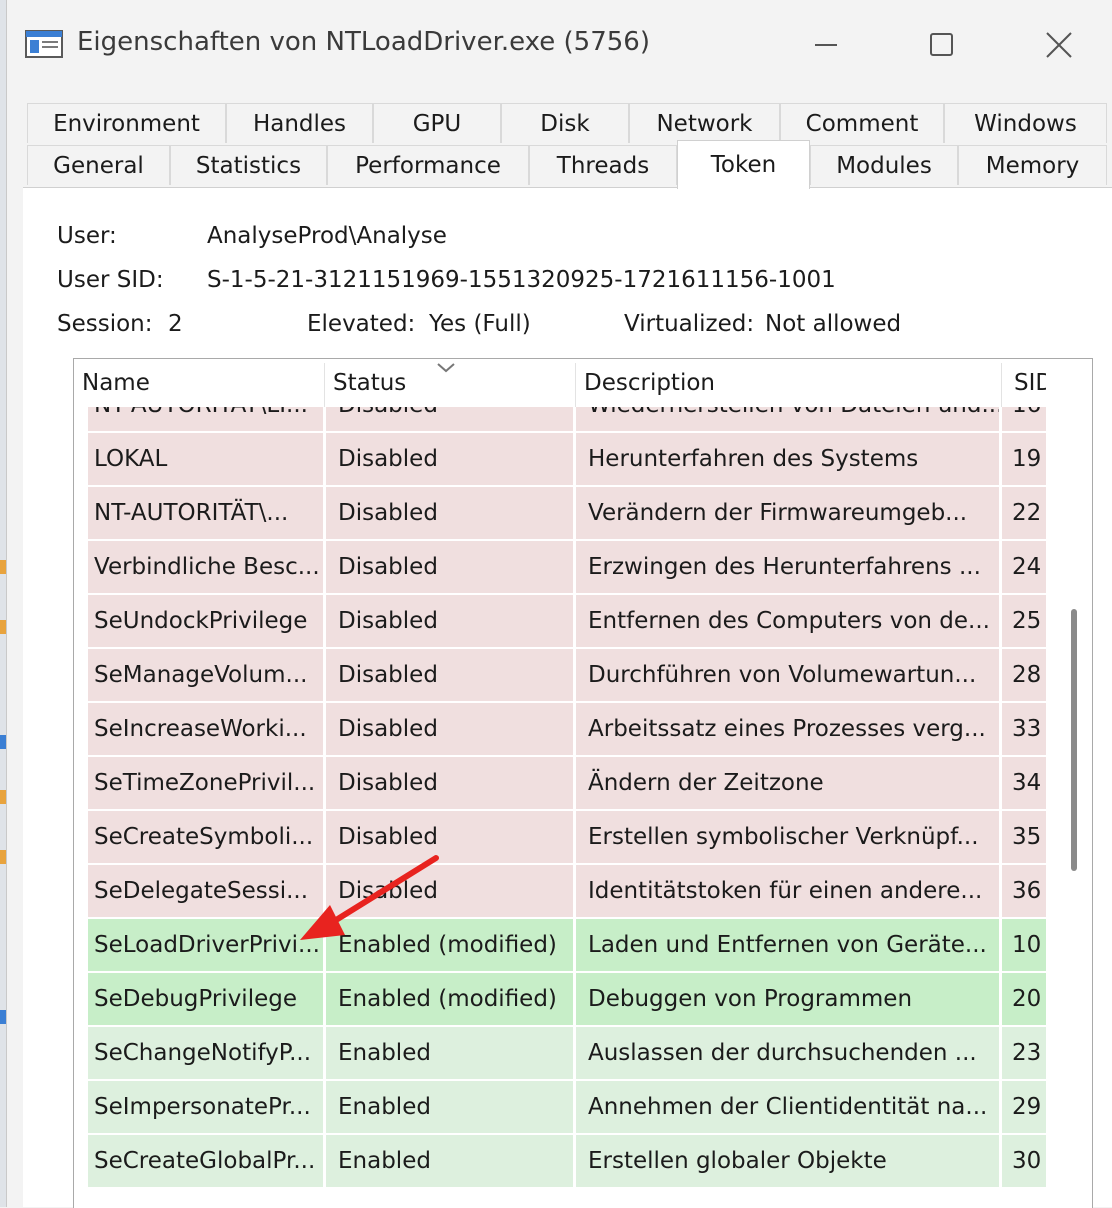 This screenshot has width=1112, height=1208. I want to click on minimize-button, so click(826, 45).